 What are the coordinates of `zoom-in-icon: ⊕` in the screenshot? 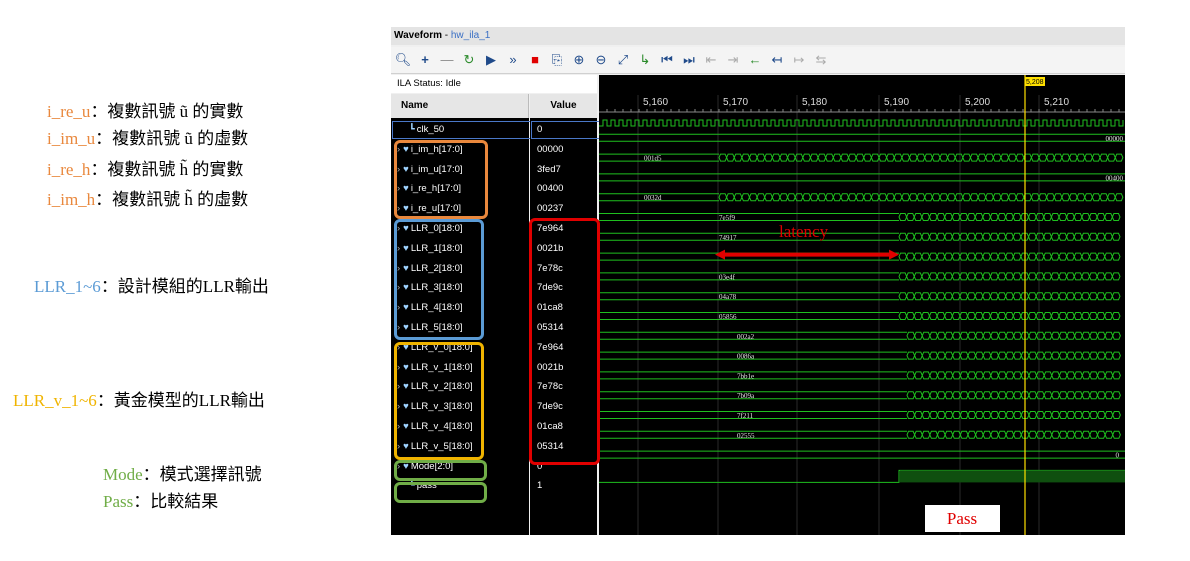 It's located at (579, 60).